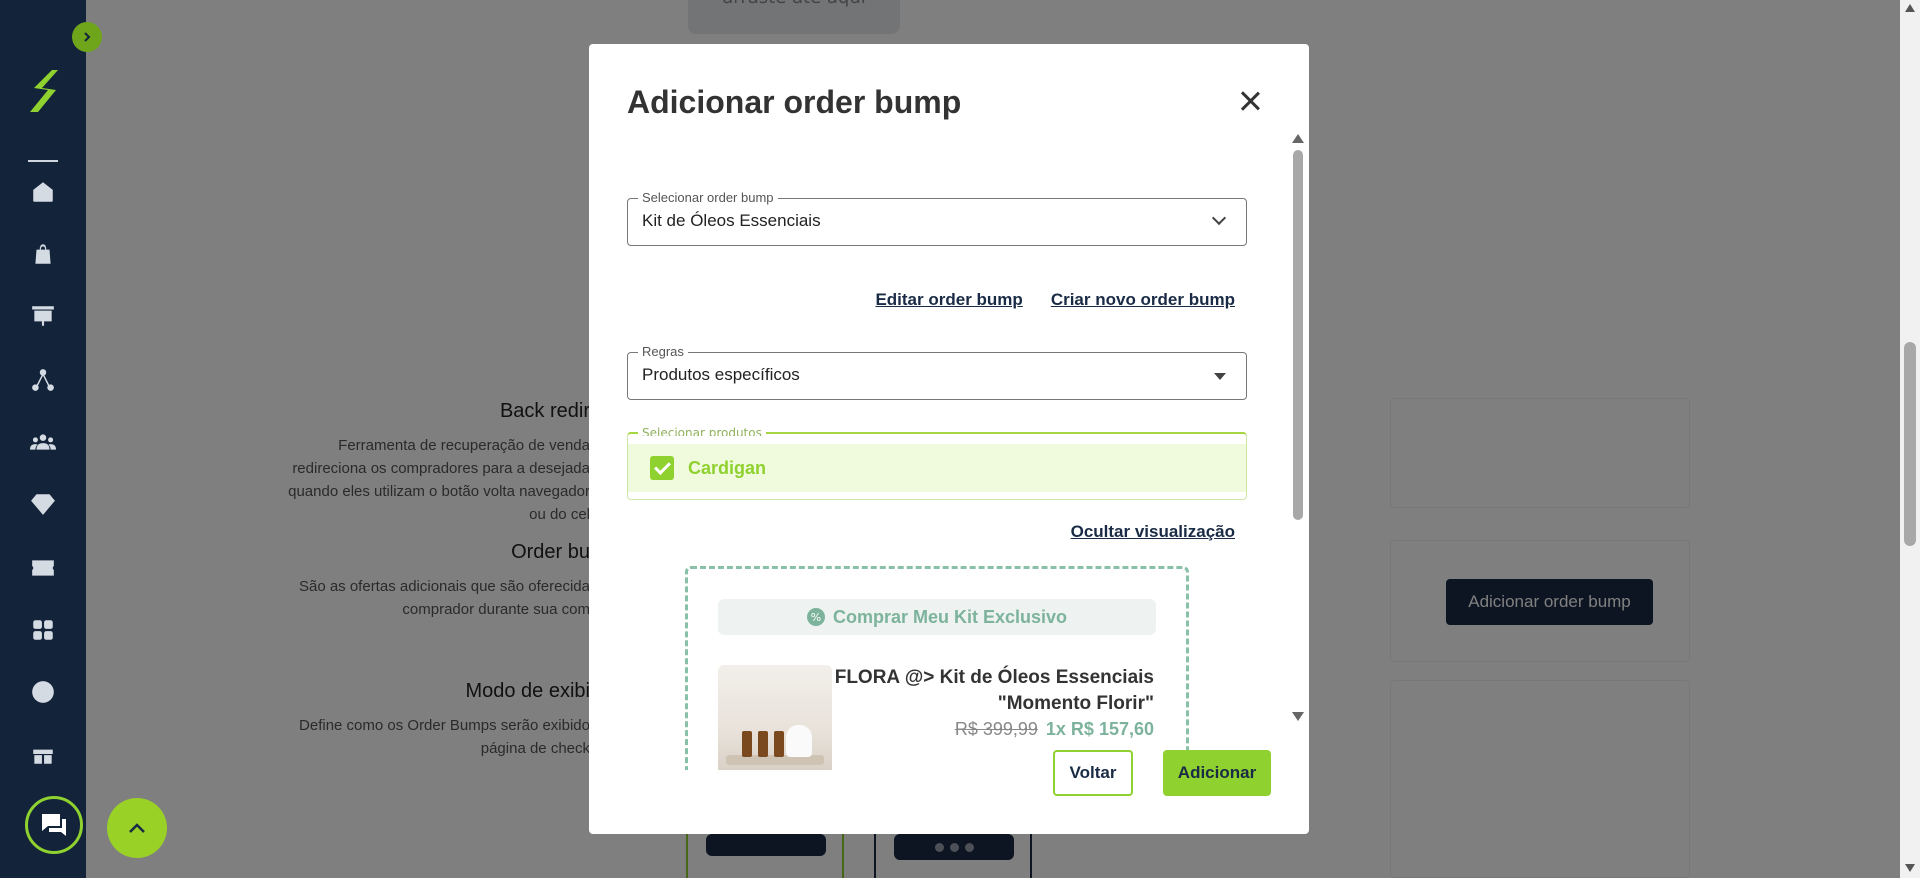 Image resolution: width=1920 pixels, height=878 pixels. What do you see at coordinates (721, 374) in the screenshot?
I see `field-value: Produtos específicos` at bounding box center [721, 374].